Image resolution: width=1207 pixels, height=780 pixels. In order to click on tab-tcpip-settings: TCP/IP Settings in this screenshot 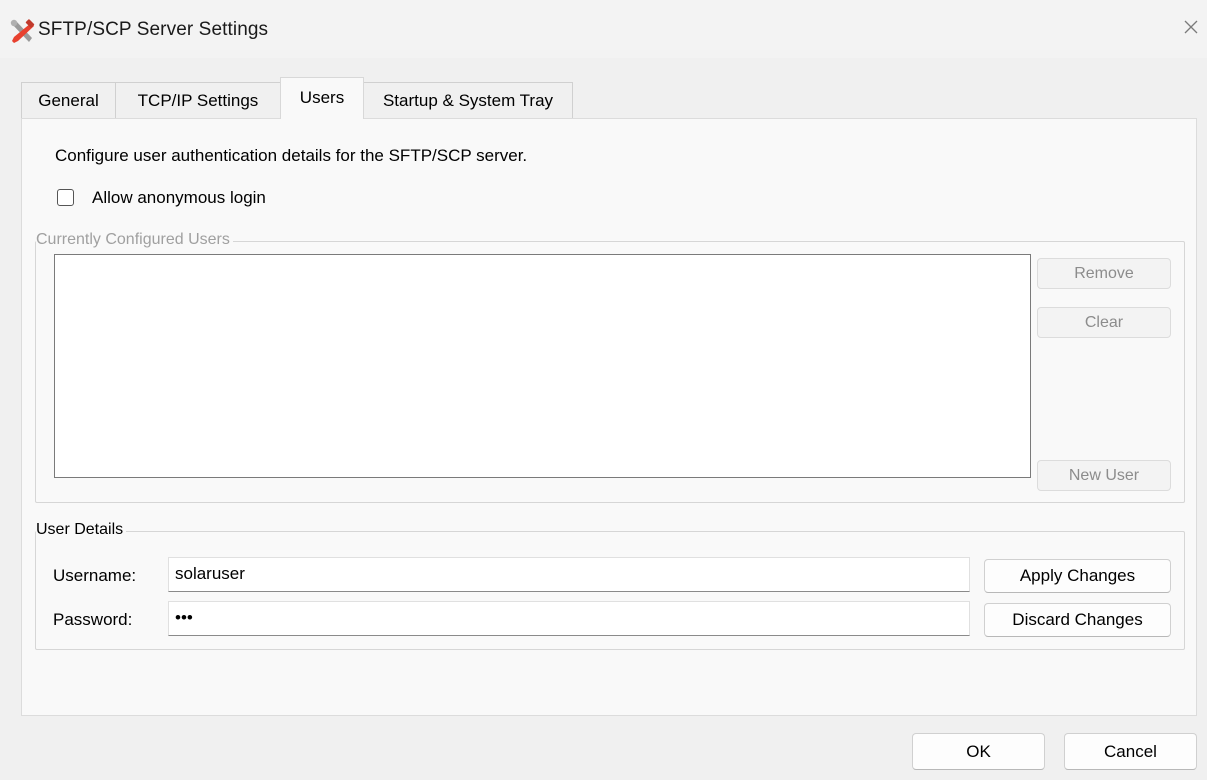, I will do `click(198, 100)`.